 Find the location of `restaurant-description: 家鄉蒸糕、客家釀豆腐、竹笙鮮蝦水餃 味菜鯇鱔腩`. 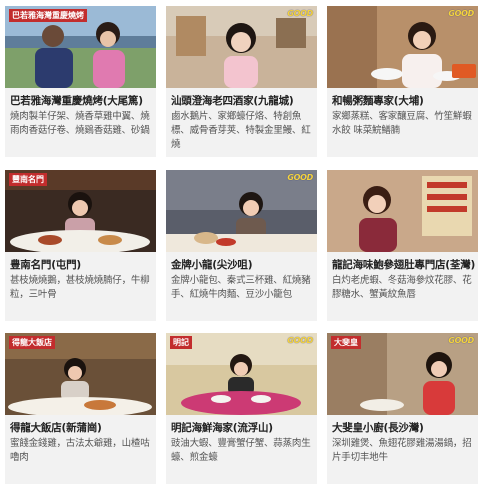

restaurant-description: 家鄉蒸糕、客家釀豆腐、竹笙鮮蝦水餃 味菜鯇鱔腩 is located at coordinates (402, 123).